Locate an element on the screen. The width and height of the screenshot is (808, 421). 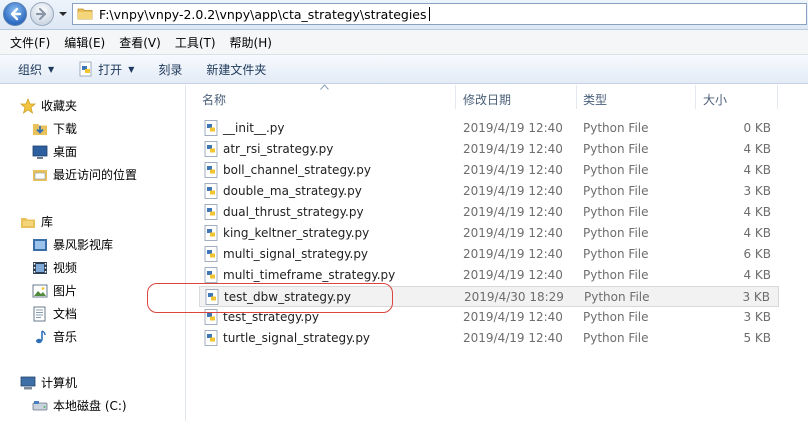
nav-local-disk: 本地磁盘 (C:) is located at coordinates (79, 405).